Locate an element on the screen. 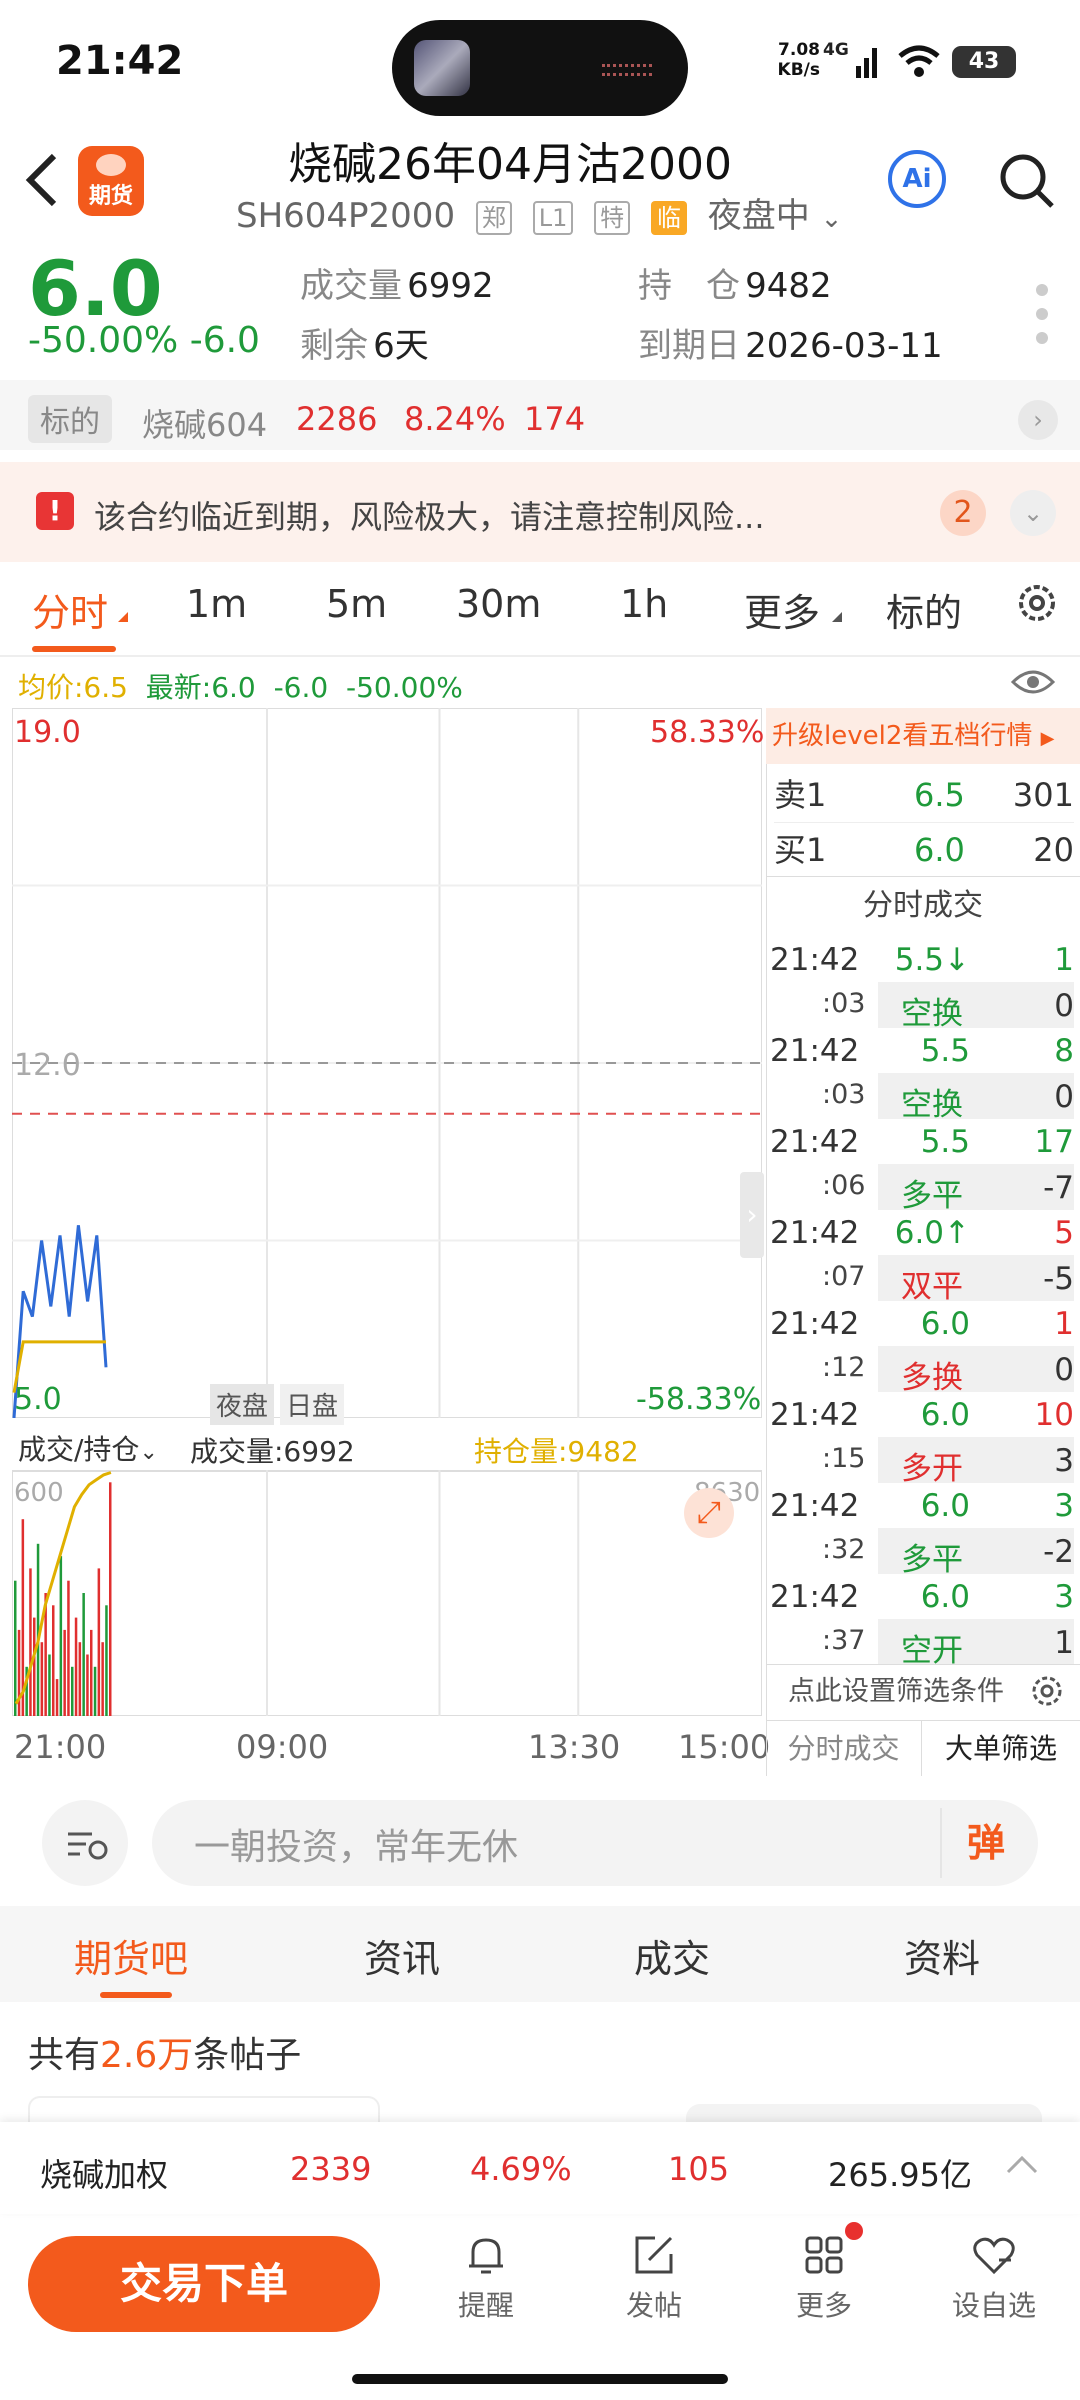 The image size is (1080, 2400). chart-high: 19.0 is located at coordinates (47, 732).